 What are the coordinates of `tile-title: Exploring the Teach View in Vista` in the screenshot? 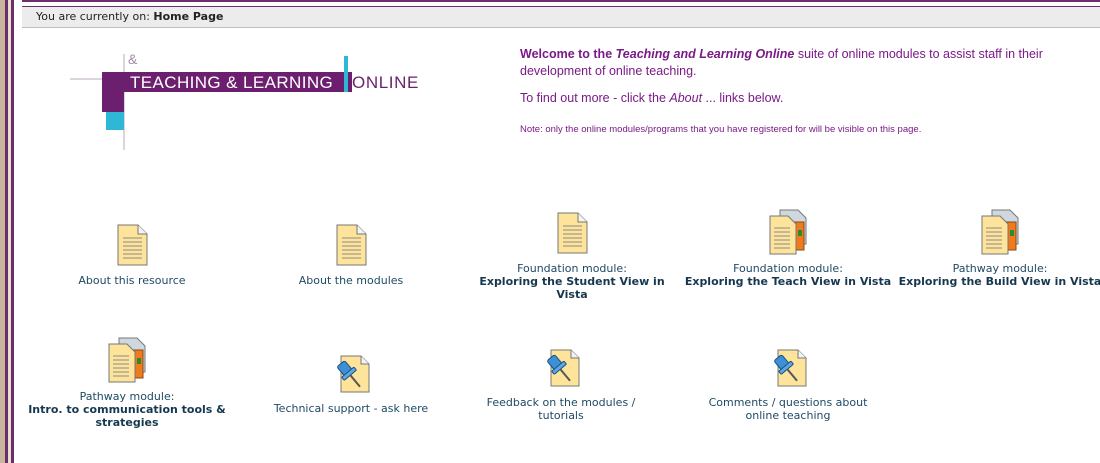 It's located at (788, 281).